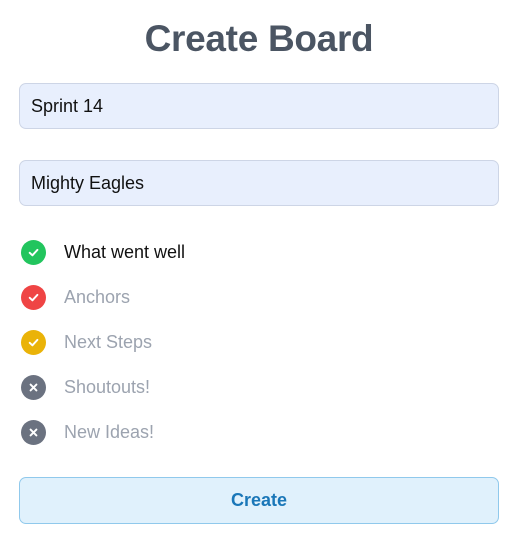  Describe the element at coordinates (259, 106) in the screenshot. I see `board-name-input` at that location.